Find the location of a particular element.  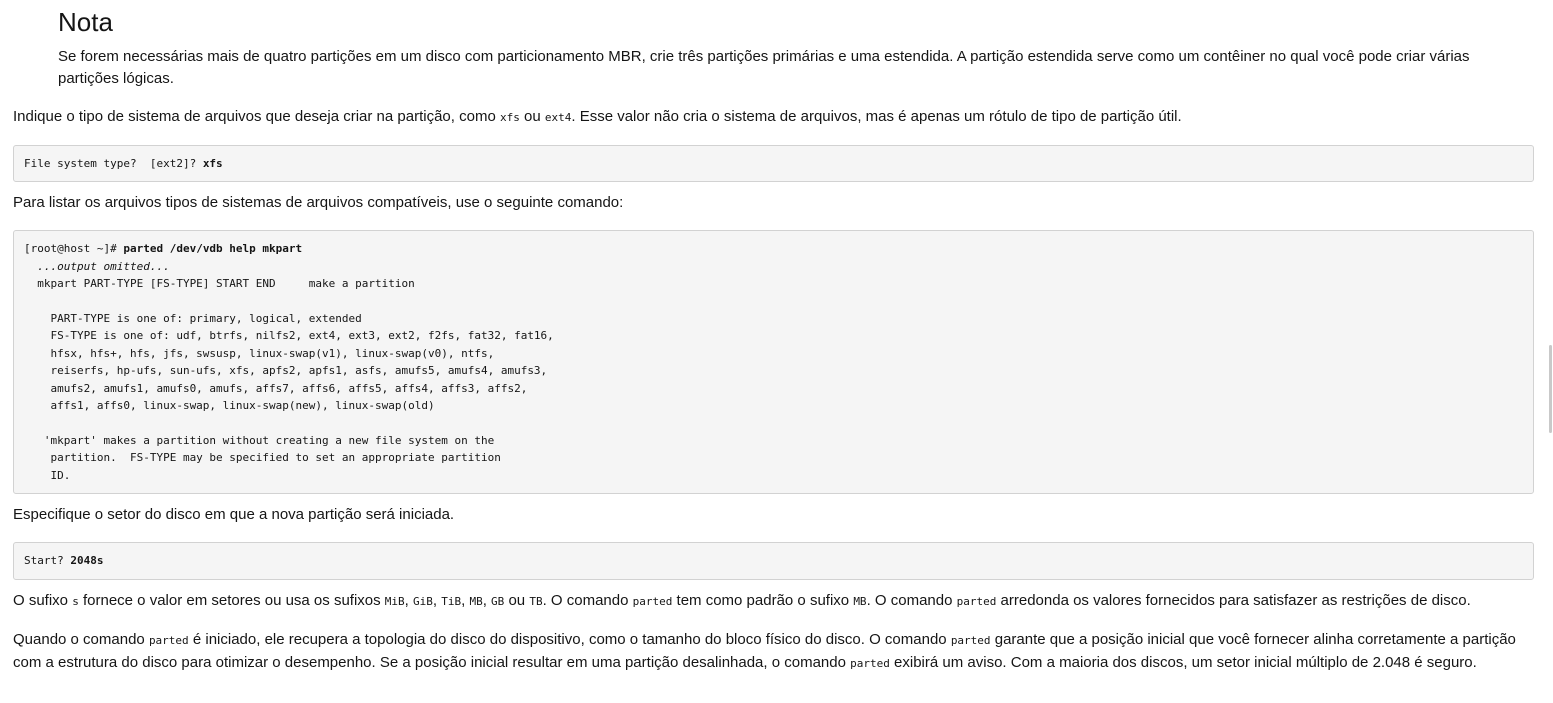

inline-code-mib: MiB is located at coordinates (394, 601).